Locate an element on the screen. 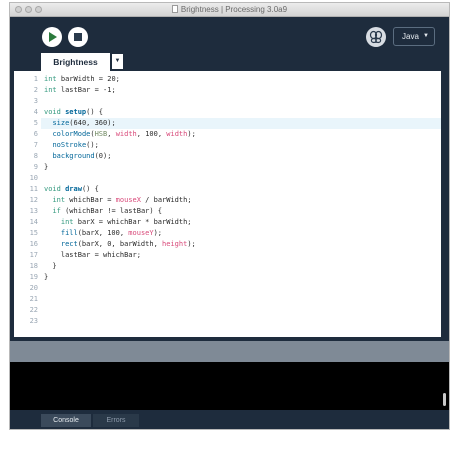 The image size is (474, 474). console-scrollbar-thumb is located at coordinates (444, 399).